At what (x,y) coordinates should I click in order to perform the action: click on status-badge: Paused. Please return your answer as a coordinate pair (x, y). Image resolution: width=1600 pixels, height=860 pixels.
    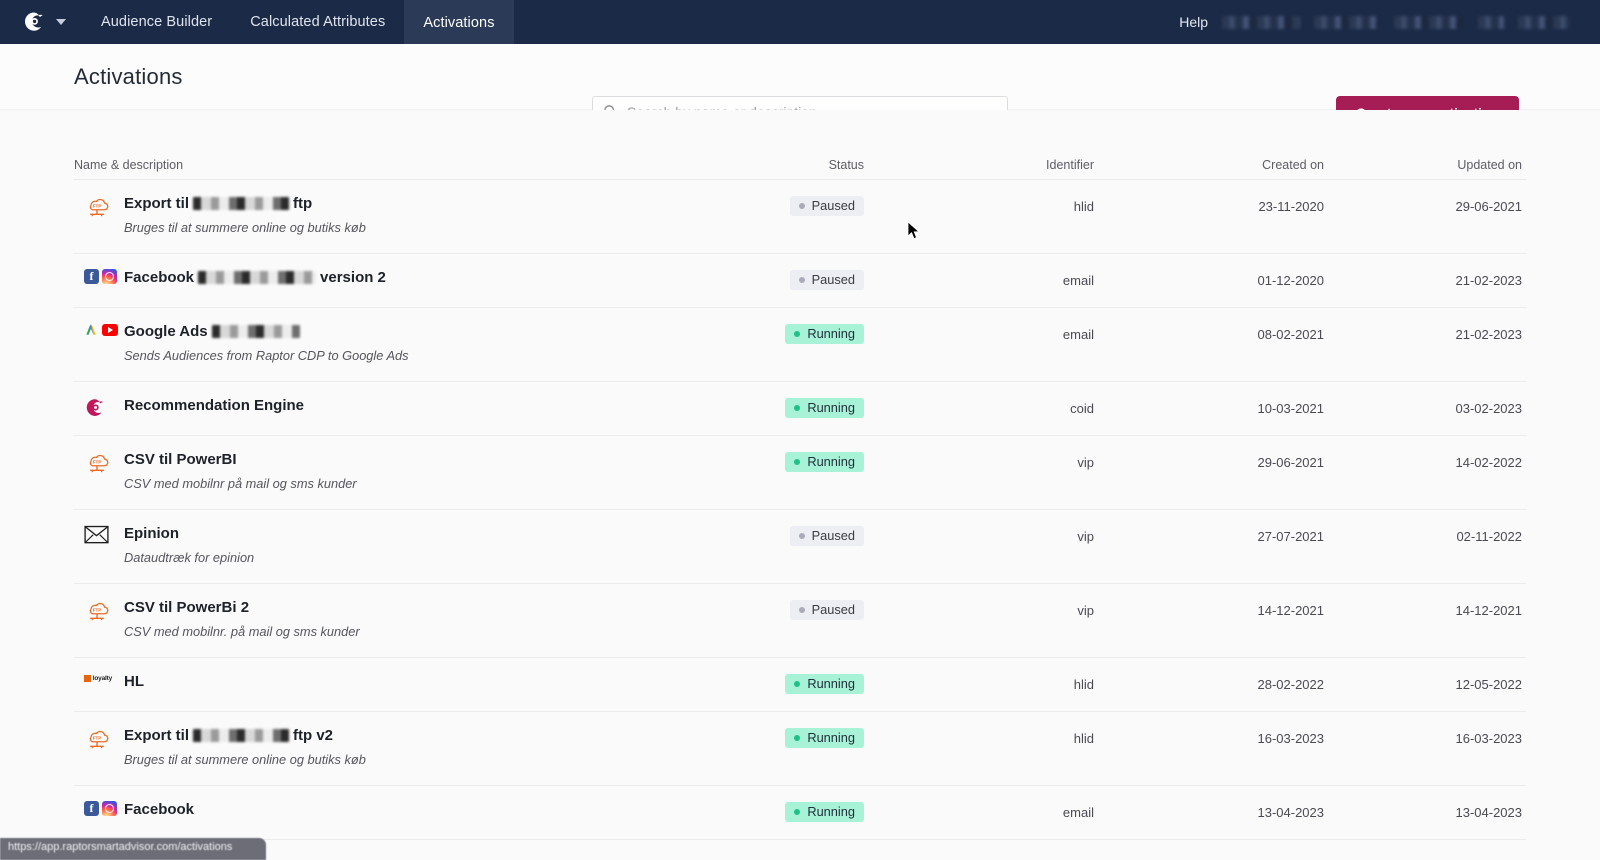
    Looking at the image, I should click on (826, 280).